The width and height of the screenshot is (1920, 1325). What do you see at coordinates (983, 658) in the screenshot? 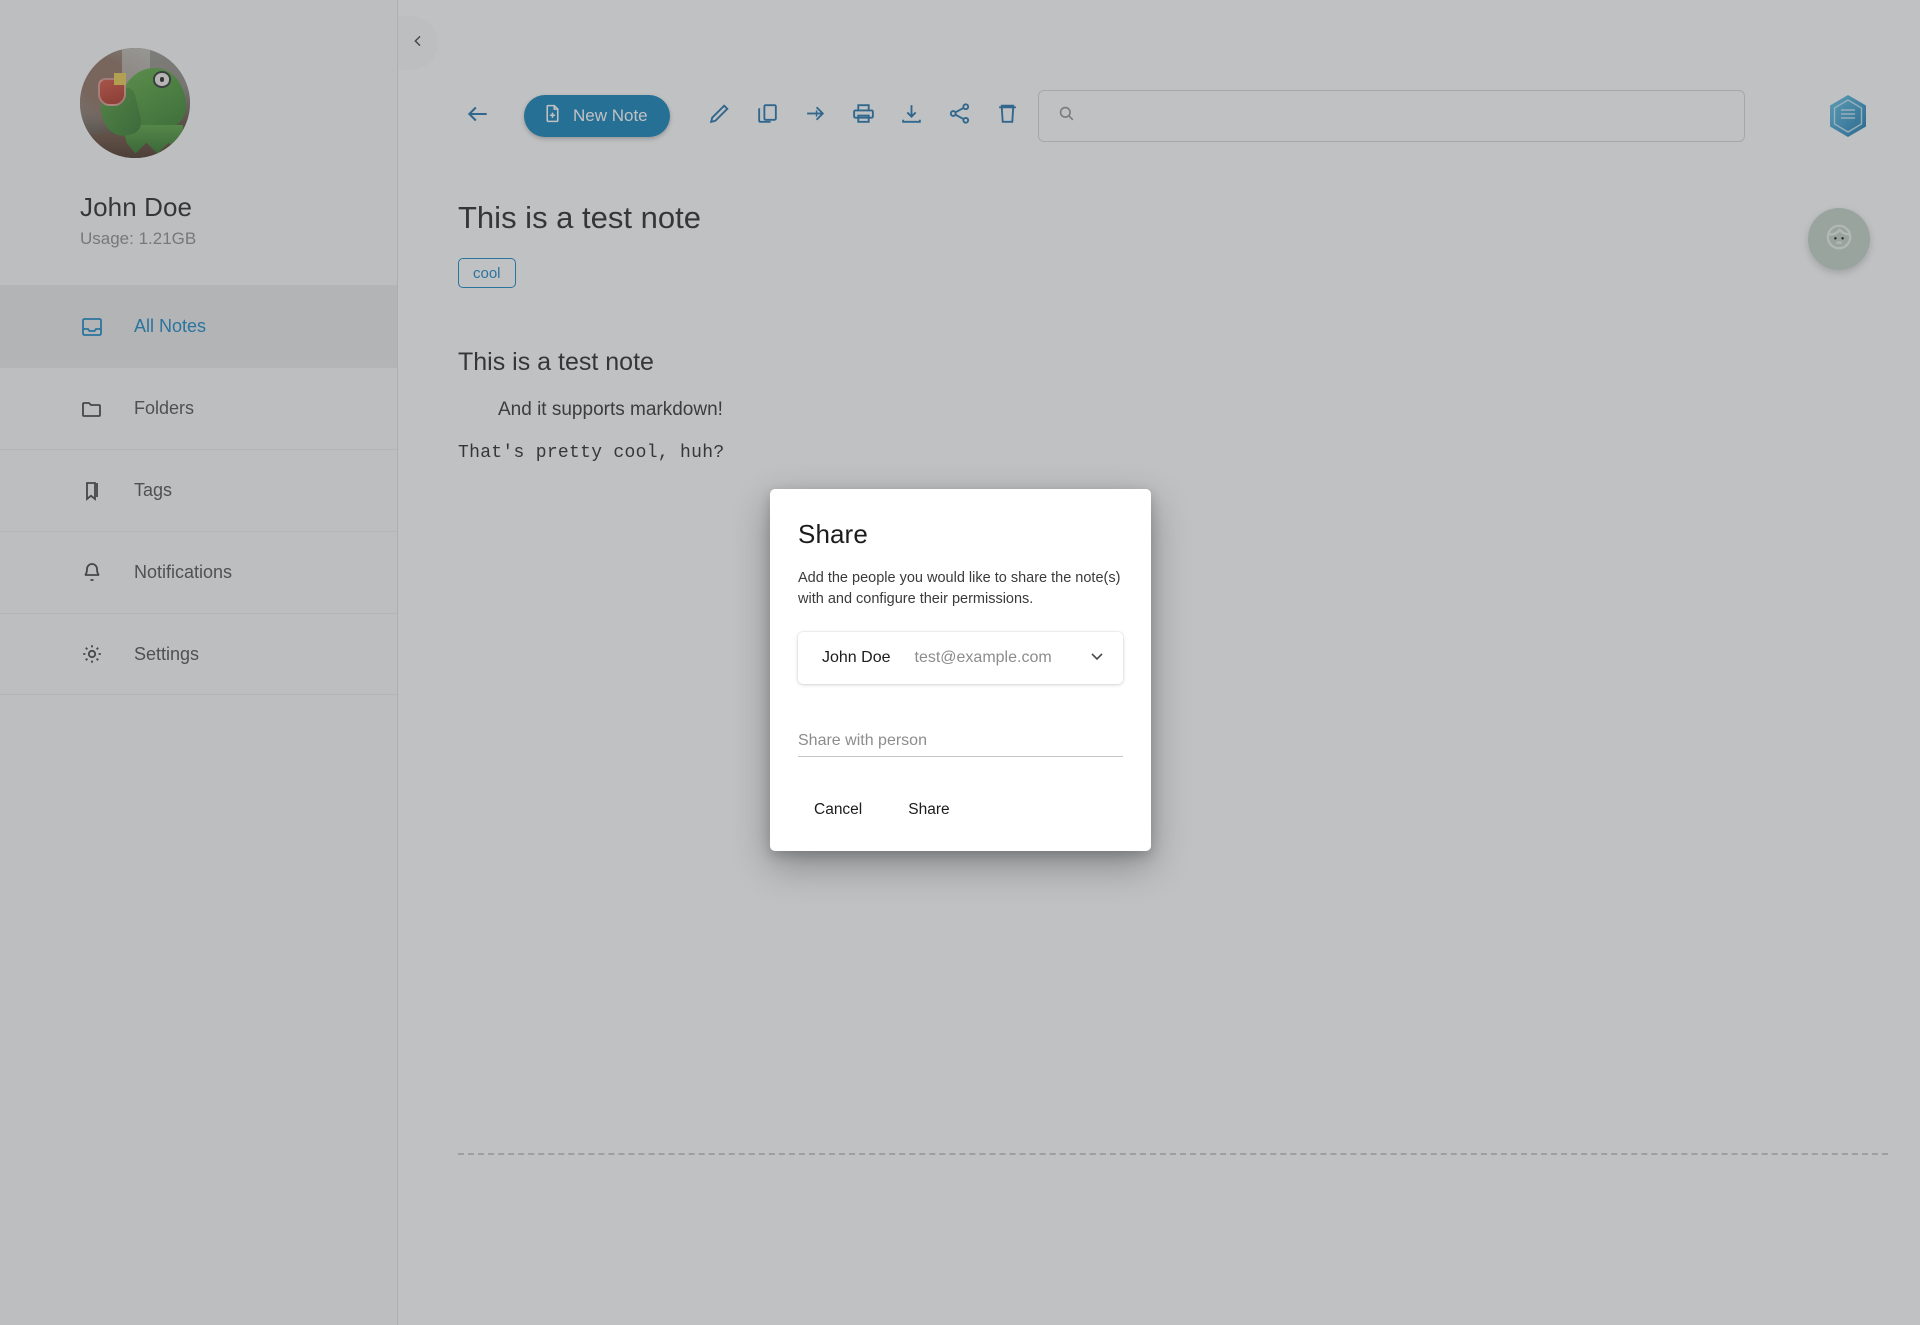
I see `shared-person-email: test@example.com` at bounding box center [983, 658].